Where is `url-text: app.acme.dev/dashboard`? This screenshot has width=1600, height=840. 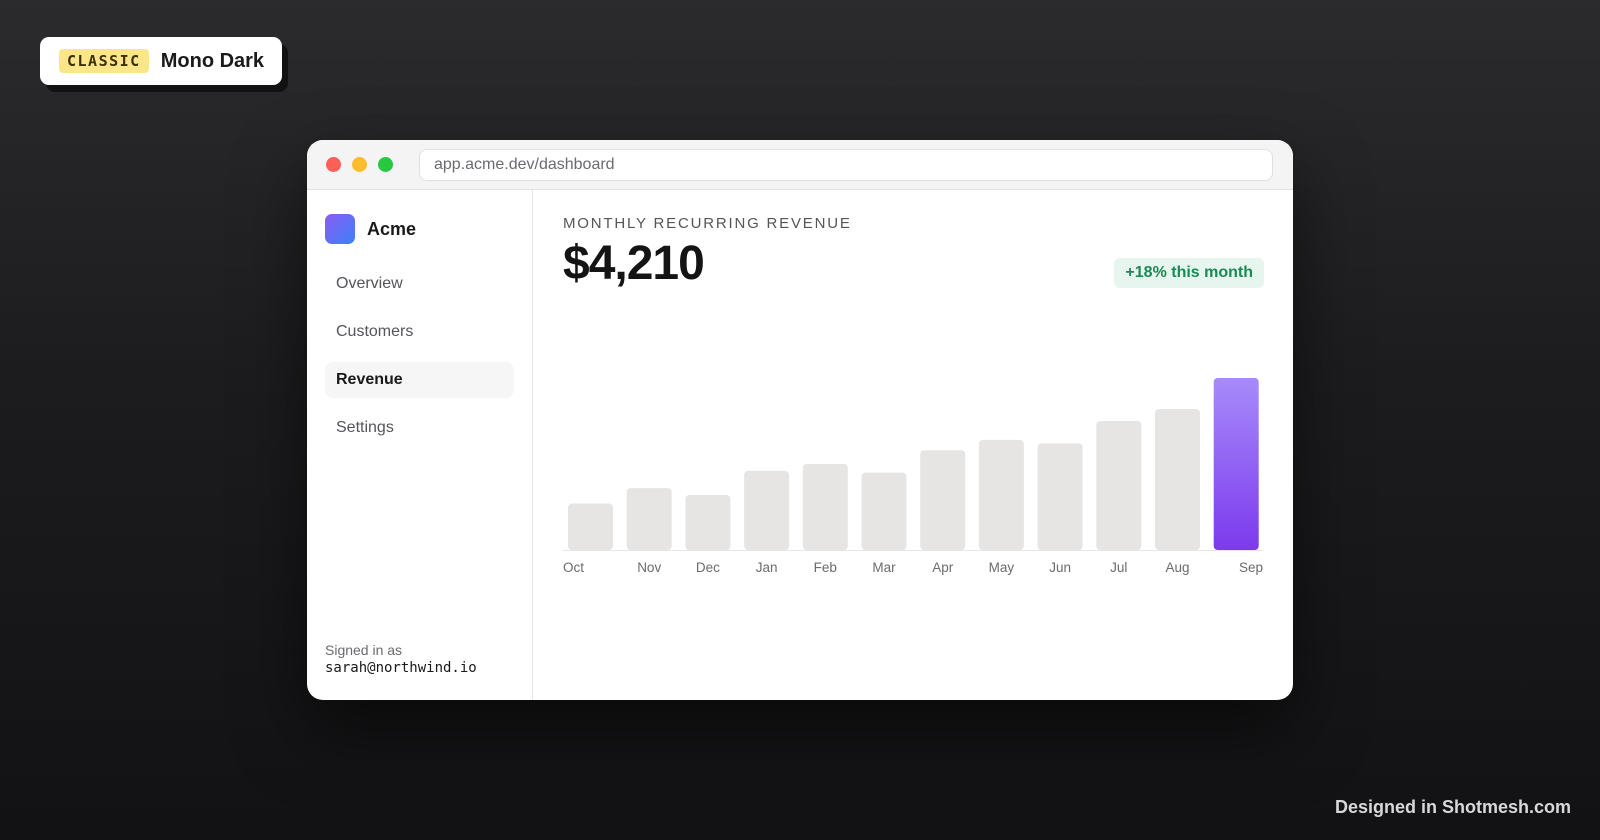 url-text: app.acme.dev/dashboard is located at coordinates (524, 164).